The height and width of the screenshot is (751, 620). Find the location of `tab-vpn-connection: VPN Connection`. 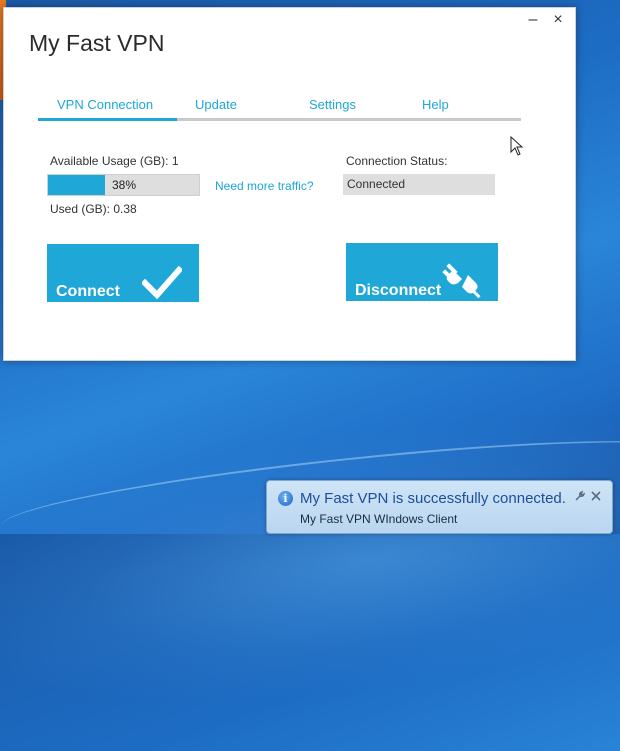

tab-vpn-connection: VPN Connection is located at coordinates (105, 104).